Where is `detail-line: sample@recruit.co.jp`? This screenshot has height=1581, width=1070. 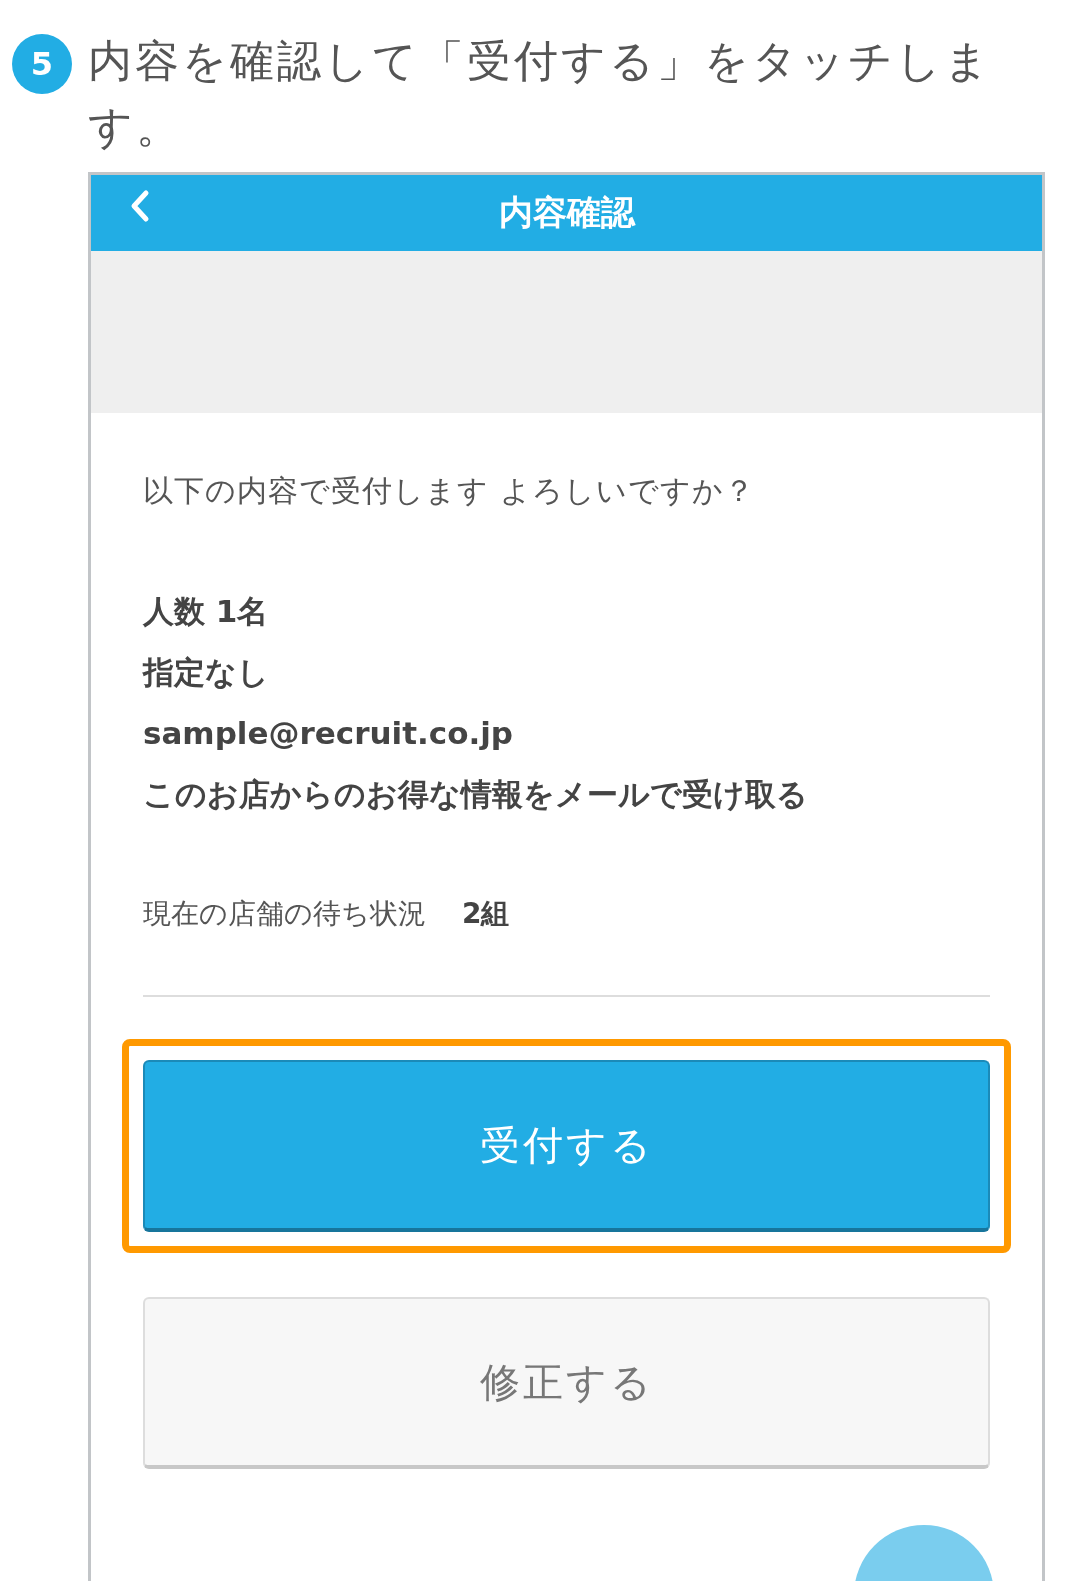 detail-line: sample@recruit.co.jp is located at coordinates (329, 733).